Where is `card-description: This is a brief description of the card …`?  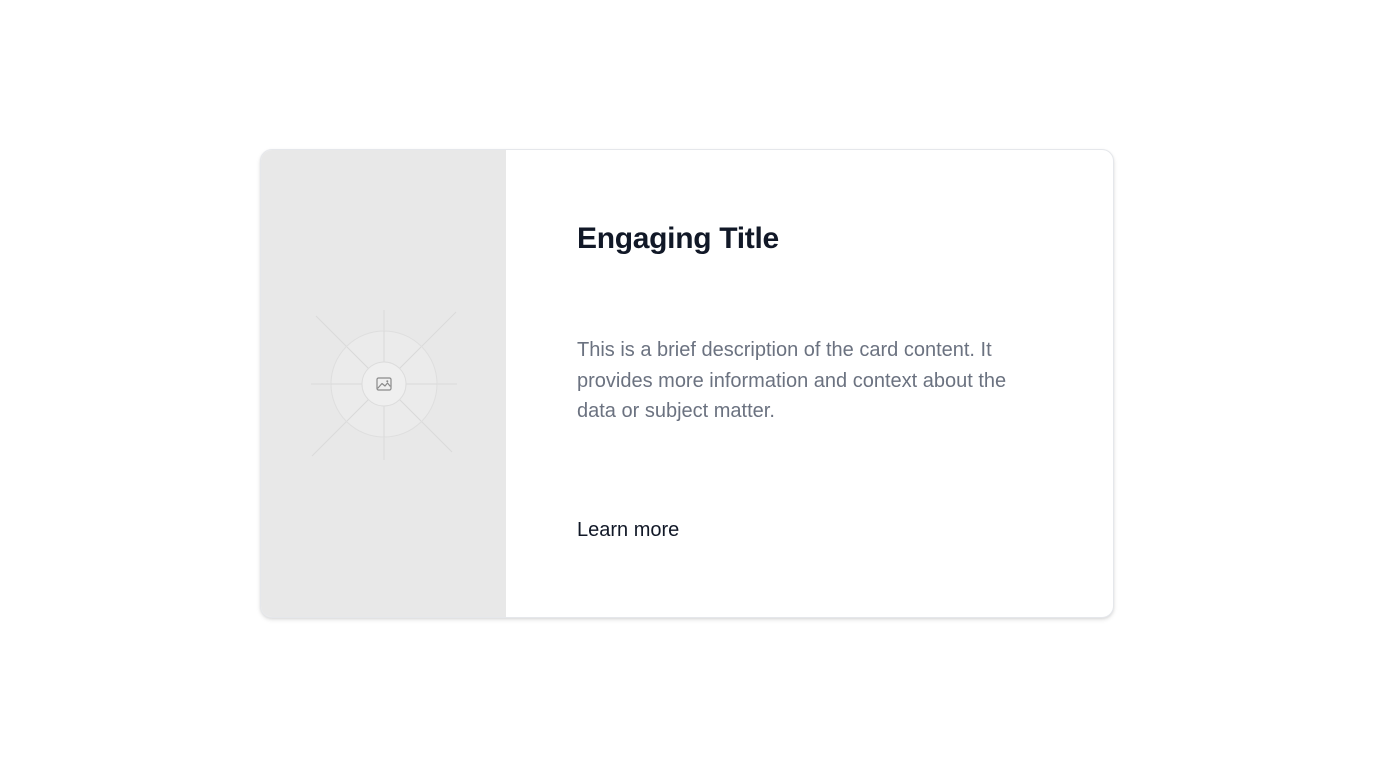
card-description: This is a brief description of the card … is located at coordinates (792, 380).